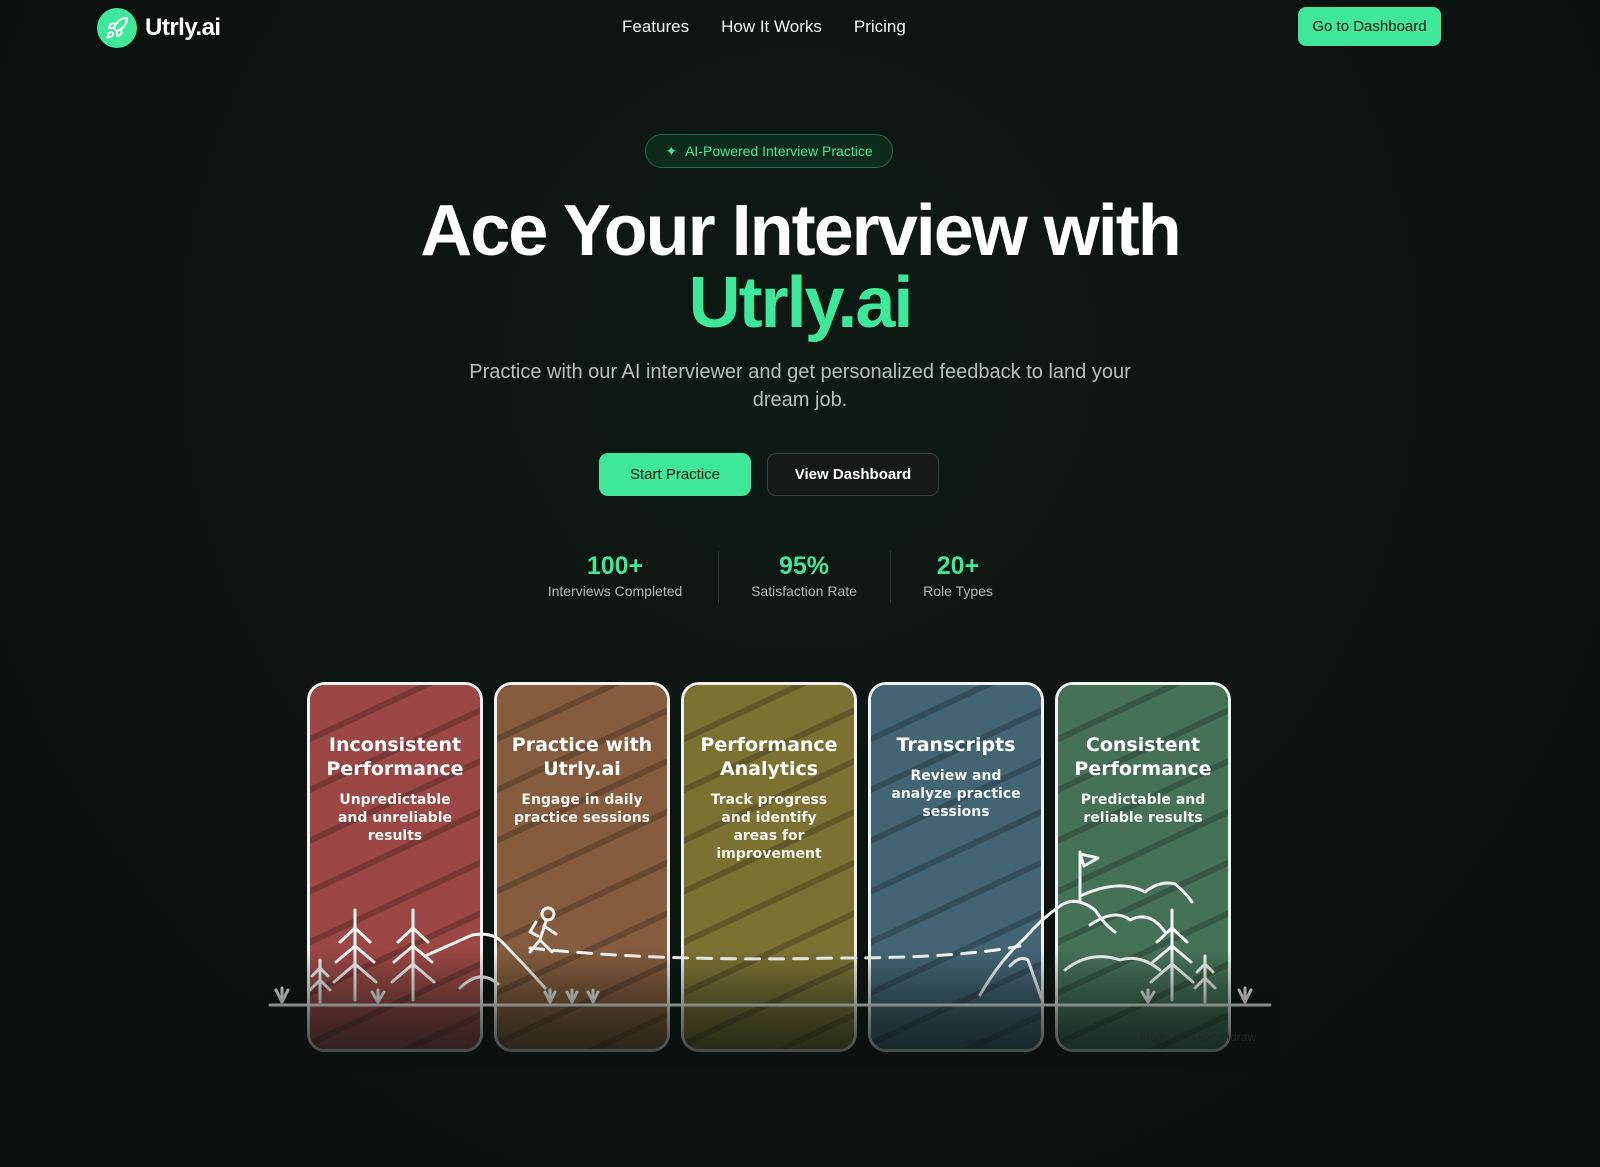  Describe the element at coordinates (183, 27) in the screenshot. I see `brand-name: Utrly.ai` at that location.